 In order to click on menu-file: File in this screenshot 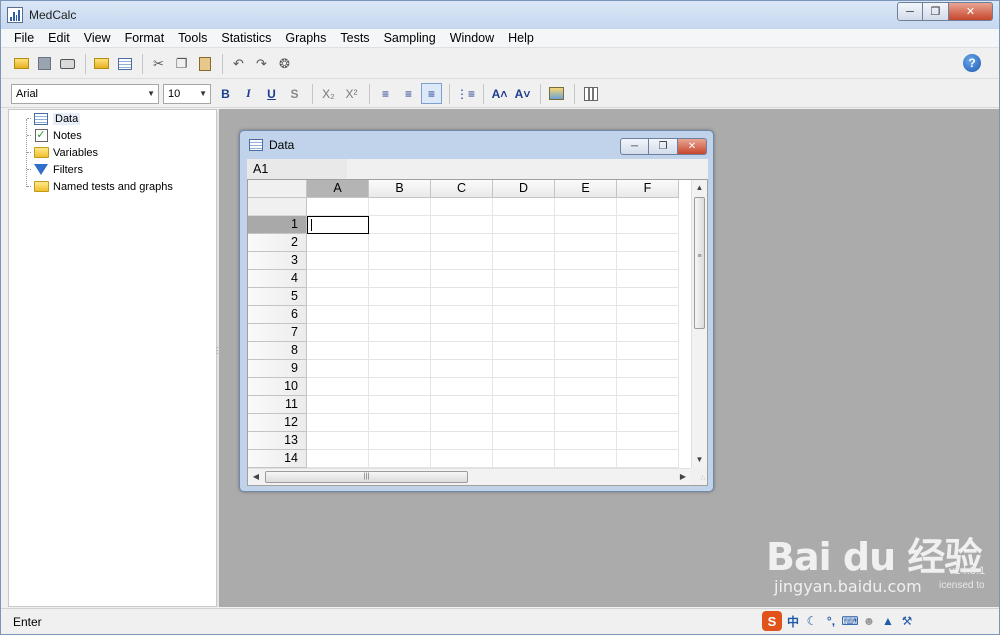, I will do `click(24, 38)`.